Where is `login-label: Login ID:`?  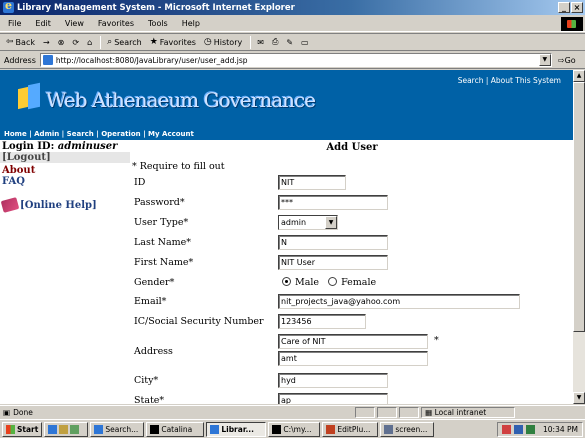 login-label: Login ID: is located at coordinates (30, 146).